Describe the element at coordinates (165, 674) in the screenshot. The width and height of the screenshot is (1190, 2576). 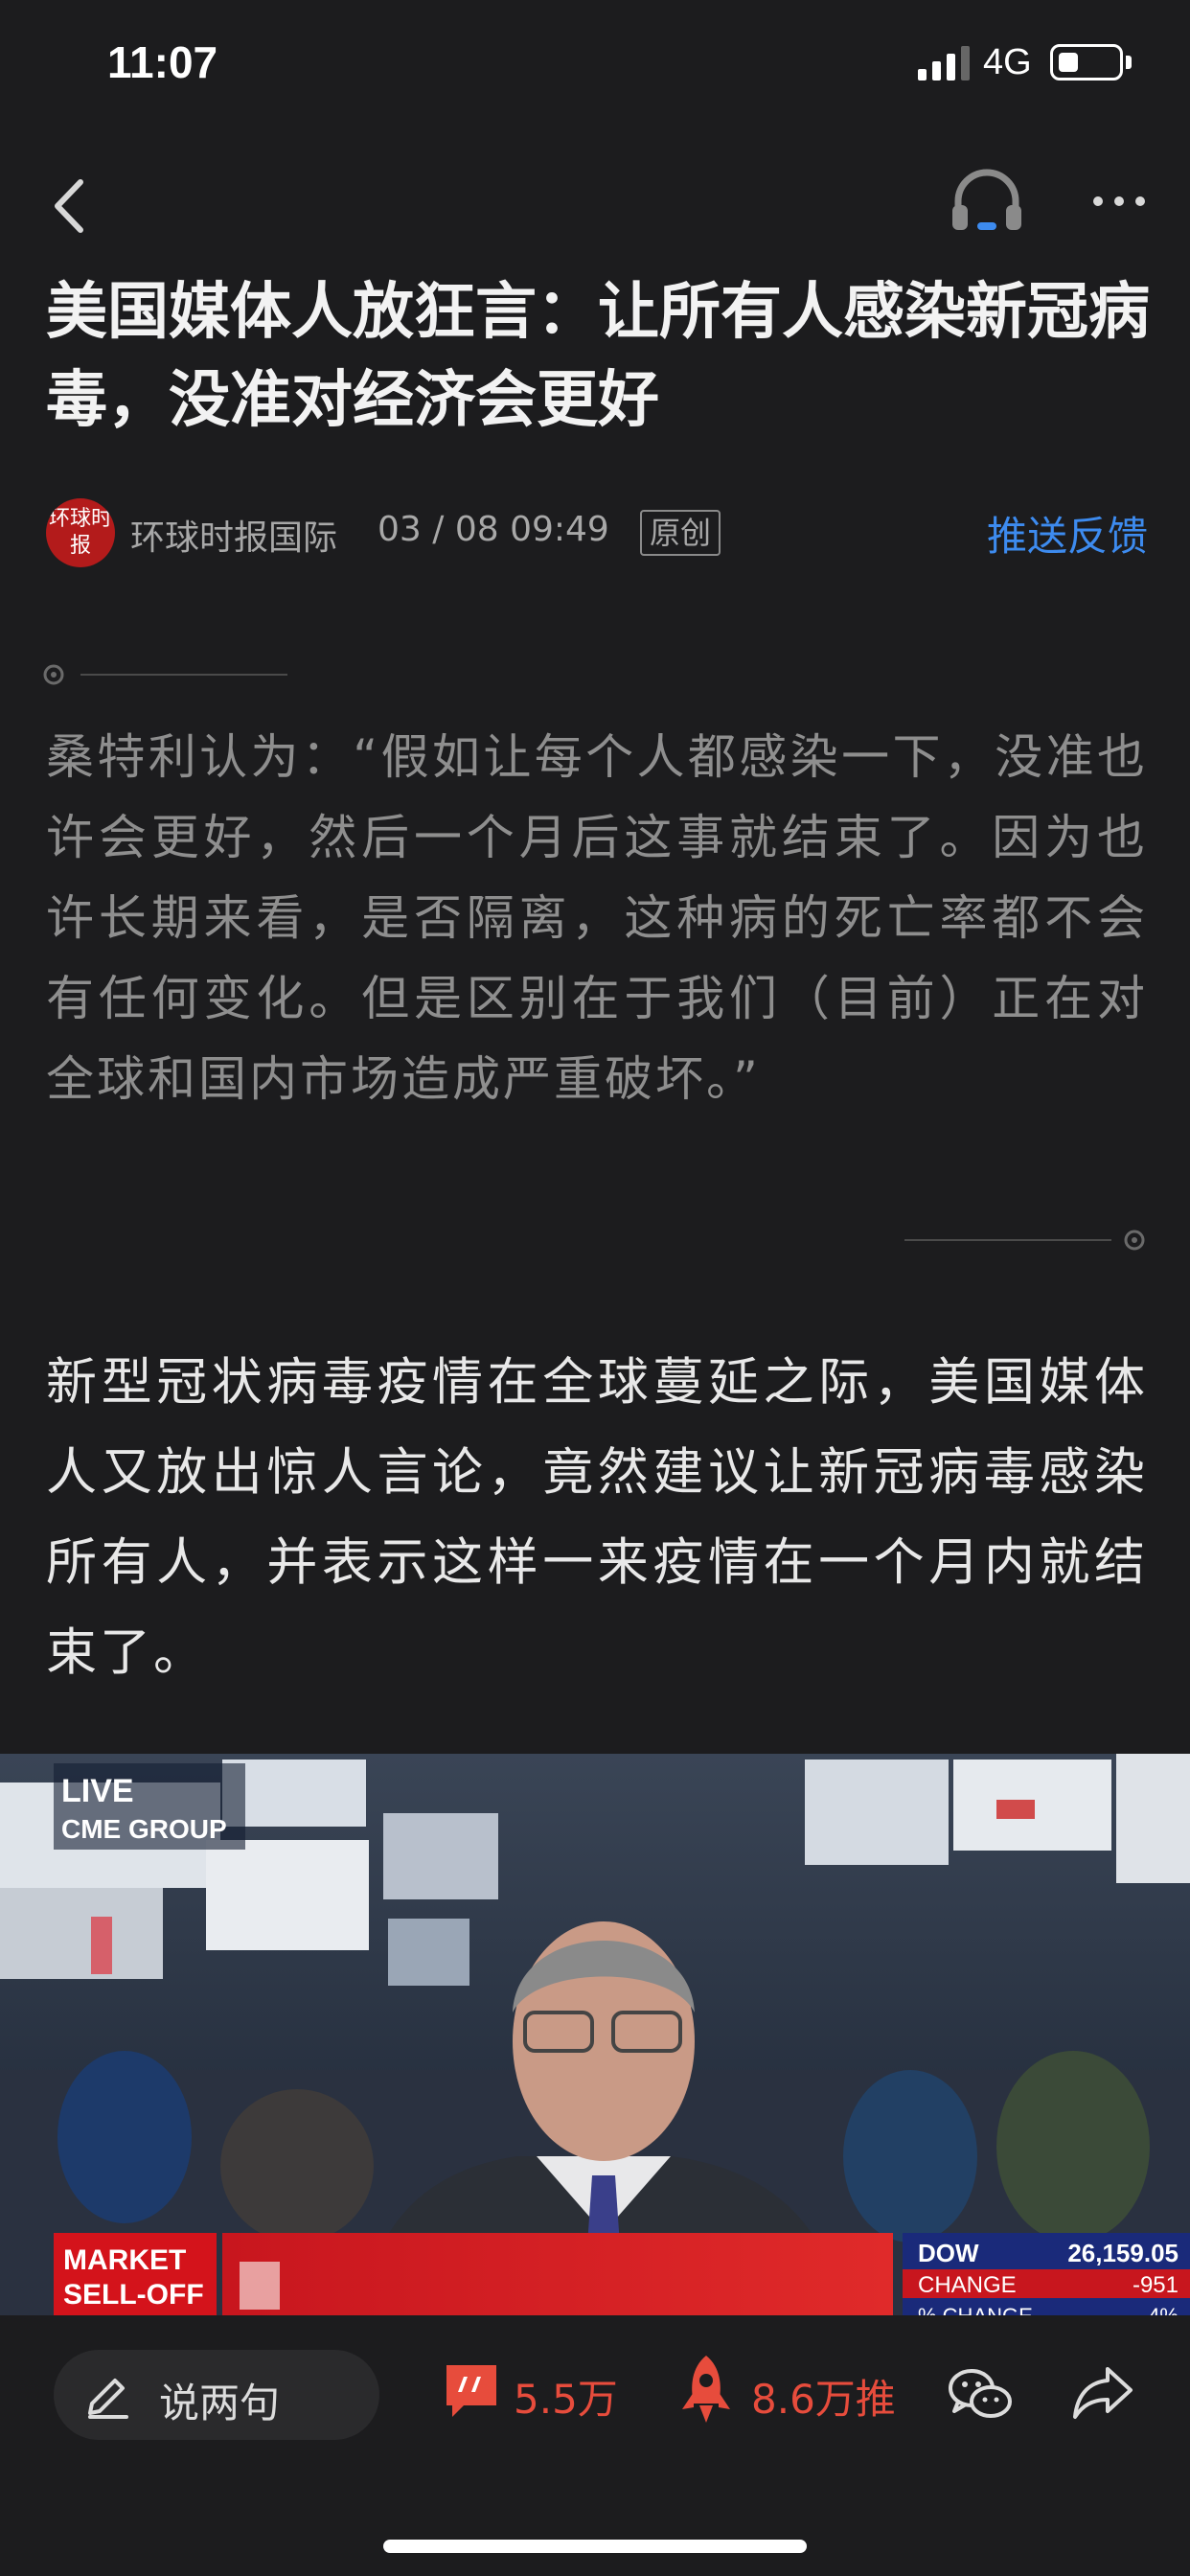
I see `quote-decoration-top` at that location.